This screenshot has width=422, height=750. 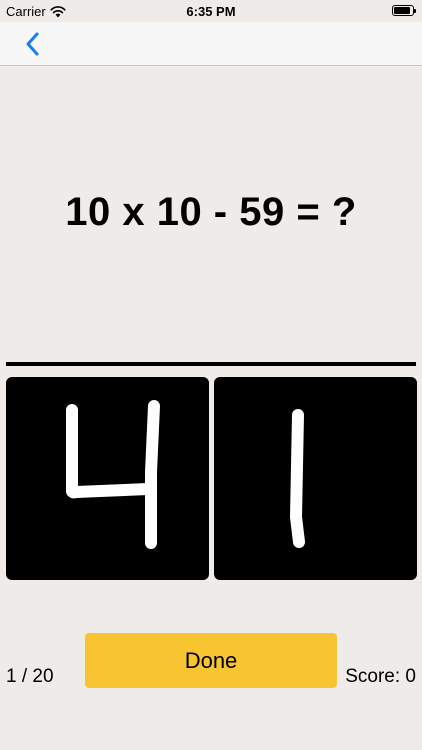 I want to click on back-button, so click(x=32, y=44).